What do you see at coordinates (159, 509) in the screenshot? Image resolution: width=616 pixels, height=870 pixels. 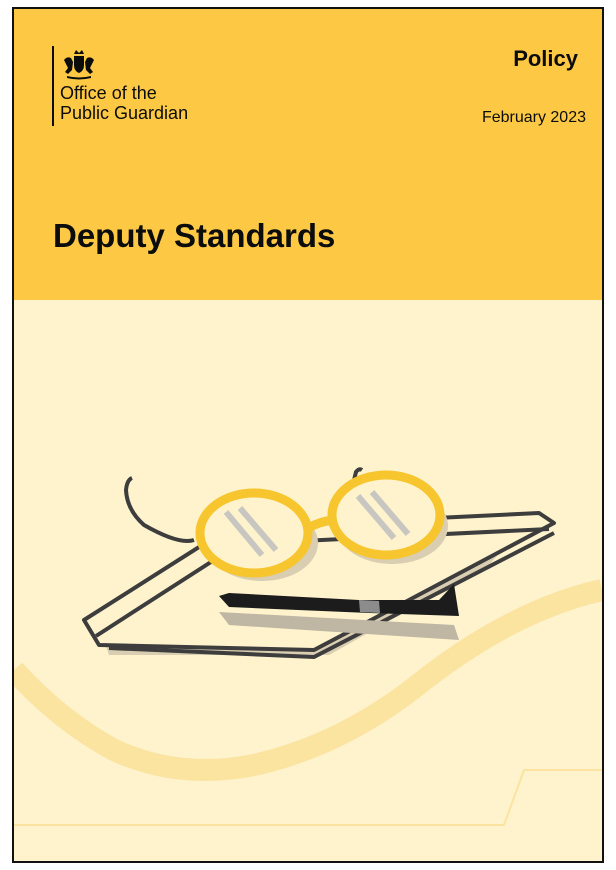 I see `glasses-left-arm` at bounding box center [159, 509].